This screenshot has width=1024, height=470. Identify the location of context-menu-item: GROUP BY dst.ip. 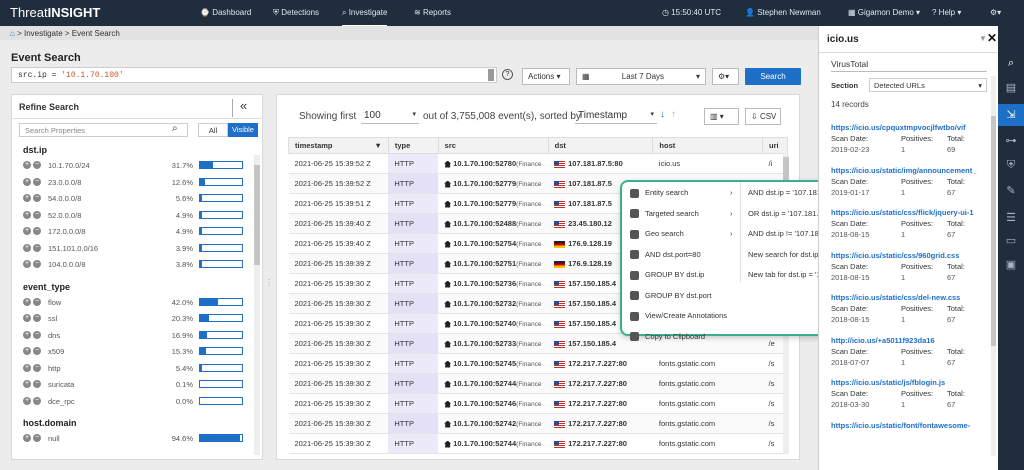
(667, 275).